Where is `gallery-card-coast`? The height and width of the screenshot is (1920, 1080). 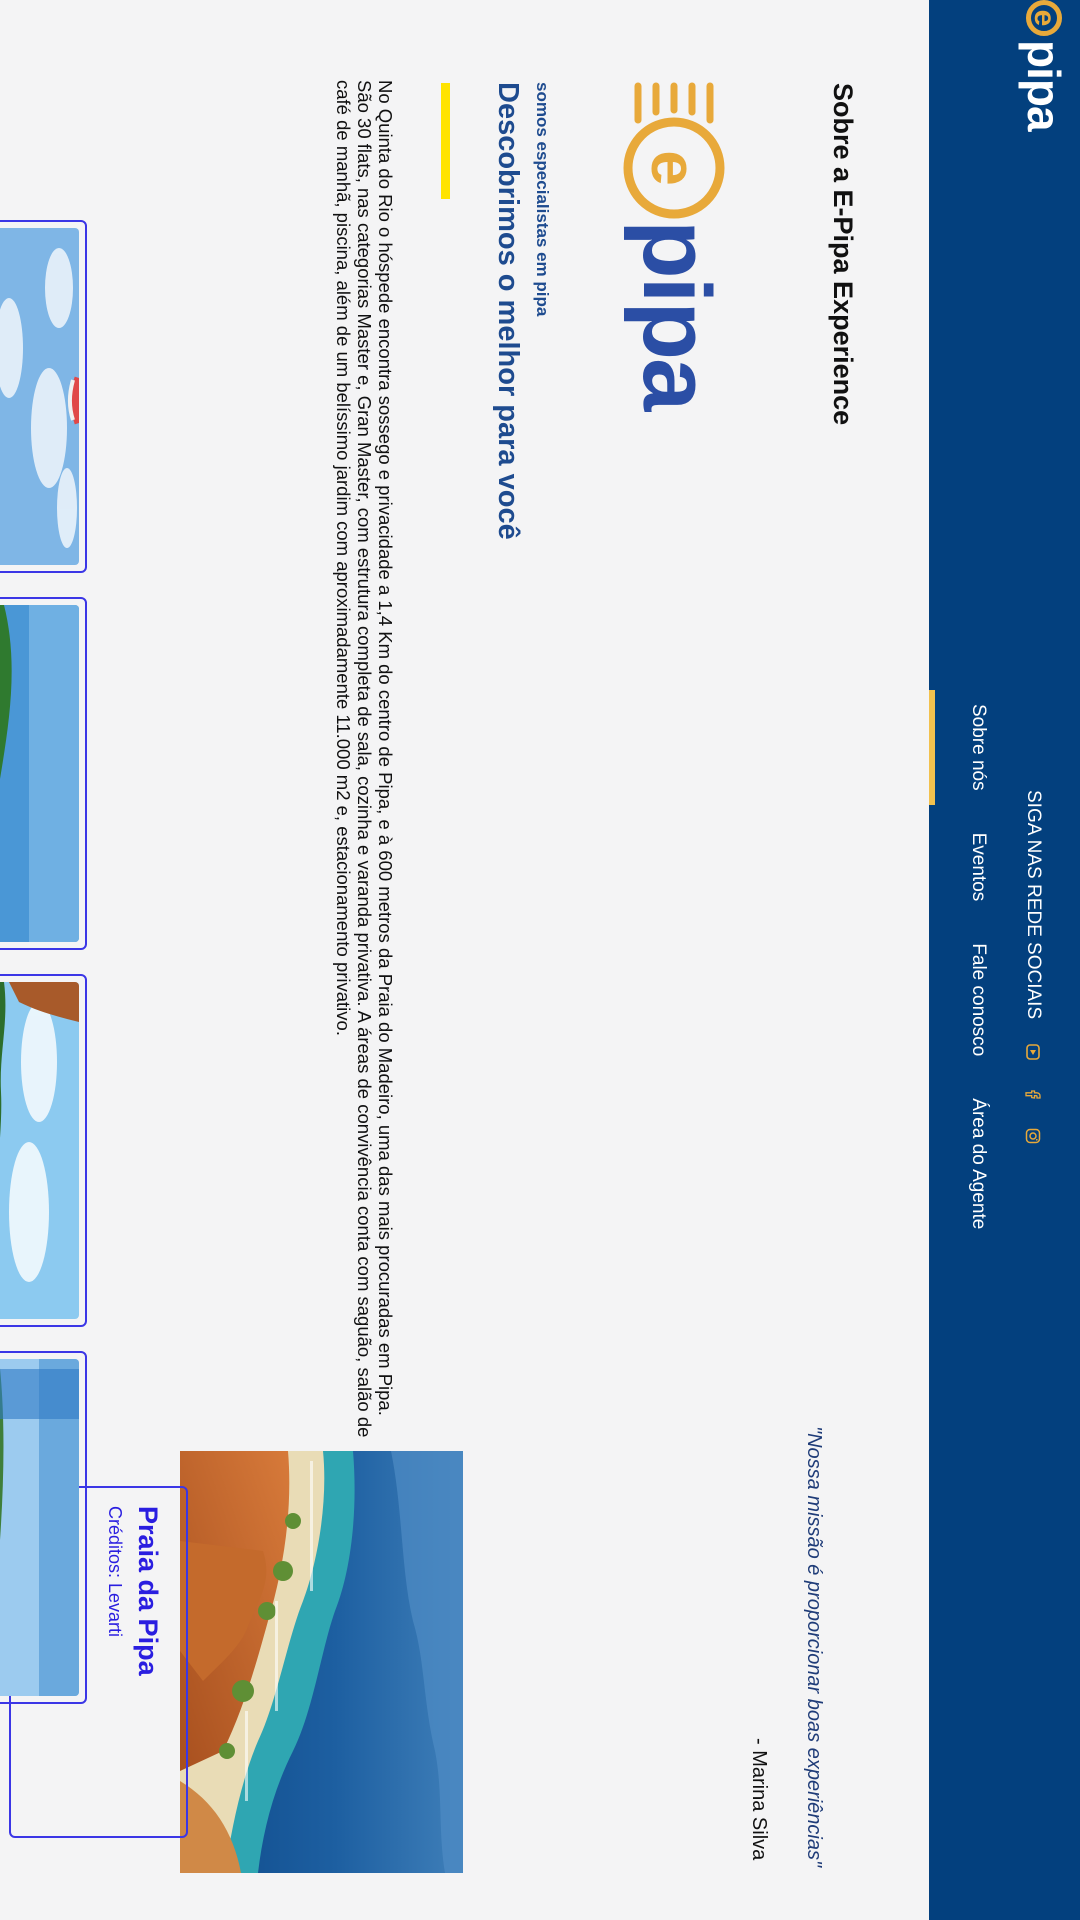 gallery-card-coast is located at coordinates (43, 773).